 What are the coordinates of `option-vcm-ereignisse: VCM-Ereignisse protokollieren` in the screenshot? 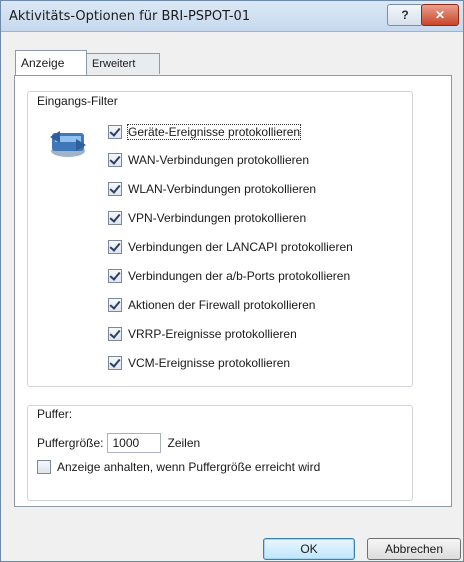 It's located at (199, 363).